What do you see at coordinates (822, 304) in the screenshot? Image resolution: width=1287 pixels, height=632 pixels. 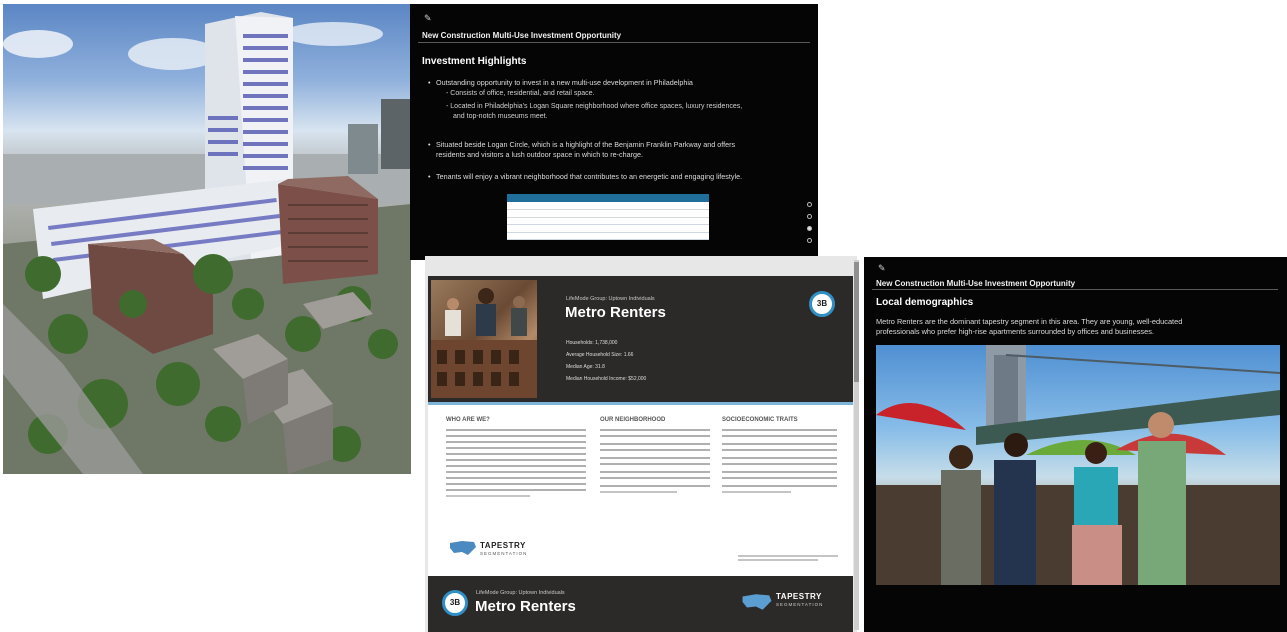 I see `segment-badge: 3B` at bounding box center [822, 304].